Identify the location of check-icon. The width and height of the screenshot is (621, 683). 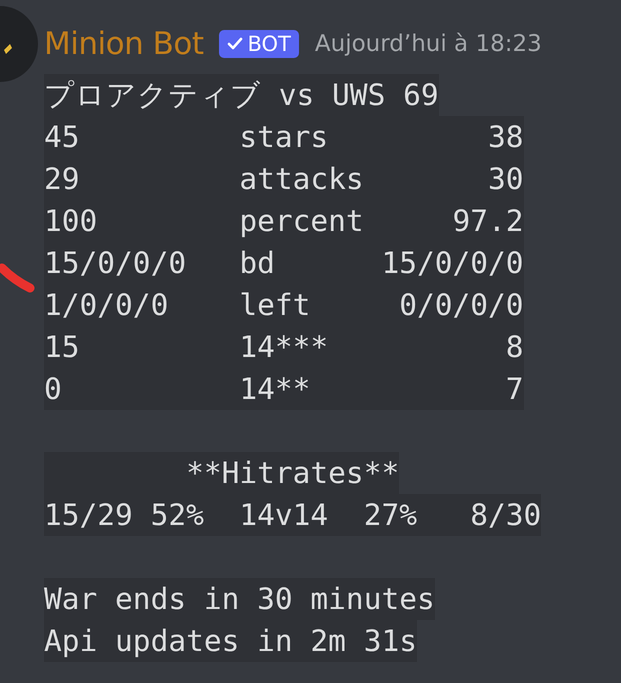
(235, 44).